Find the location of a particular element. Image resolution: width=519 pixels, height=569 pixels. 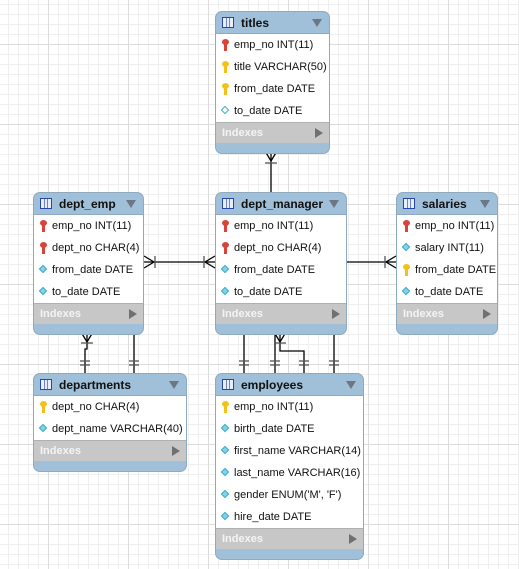

entity-title: titles is located at coordinates (255, 22).